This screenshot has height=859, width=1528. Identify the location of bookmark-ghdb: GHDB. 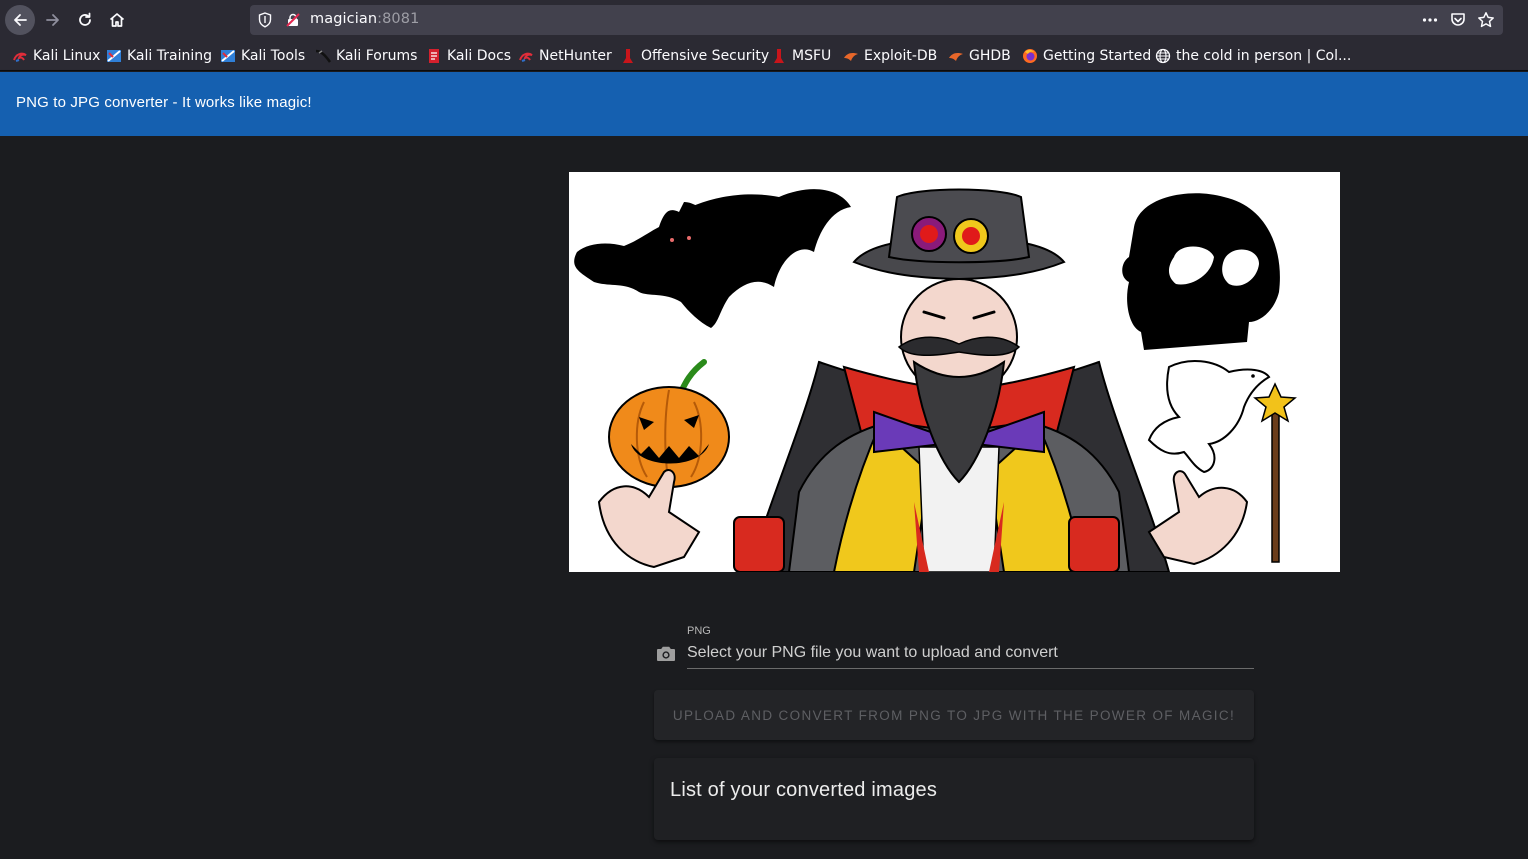
(979, 56).